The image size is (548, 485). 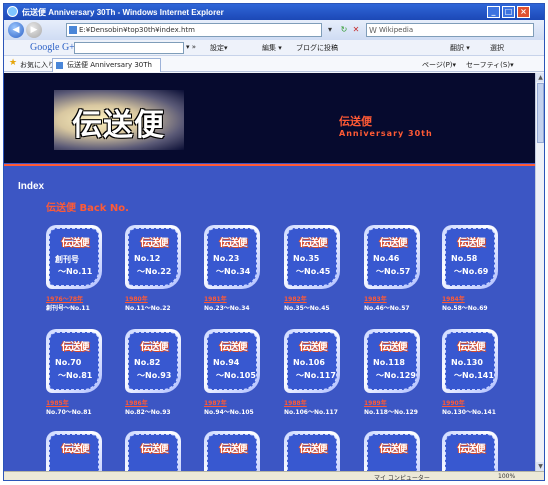 What do you see at coordinates (493, 12) in the screenshot?
I see `minimize-button: _` at bounding box center [493, 12].